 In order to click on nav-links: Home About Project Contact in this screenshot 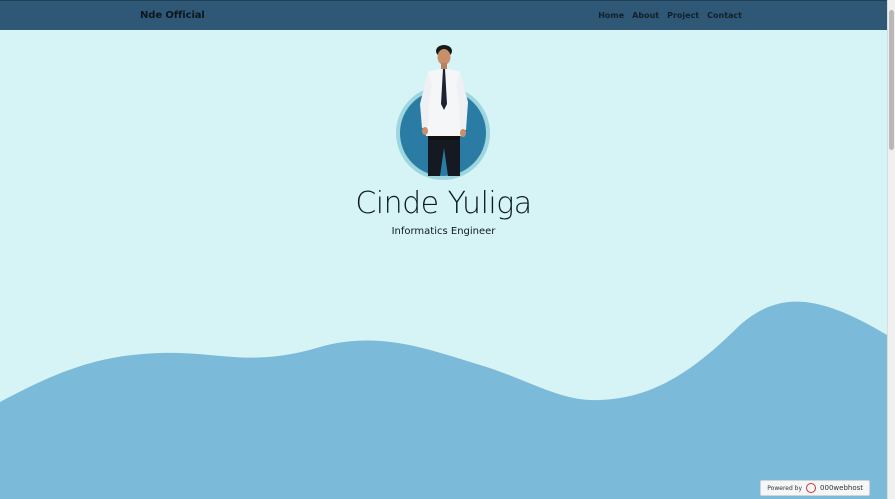, I will do `click(670, 15)`.